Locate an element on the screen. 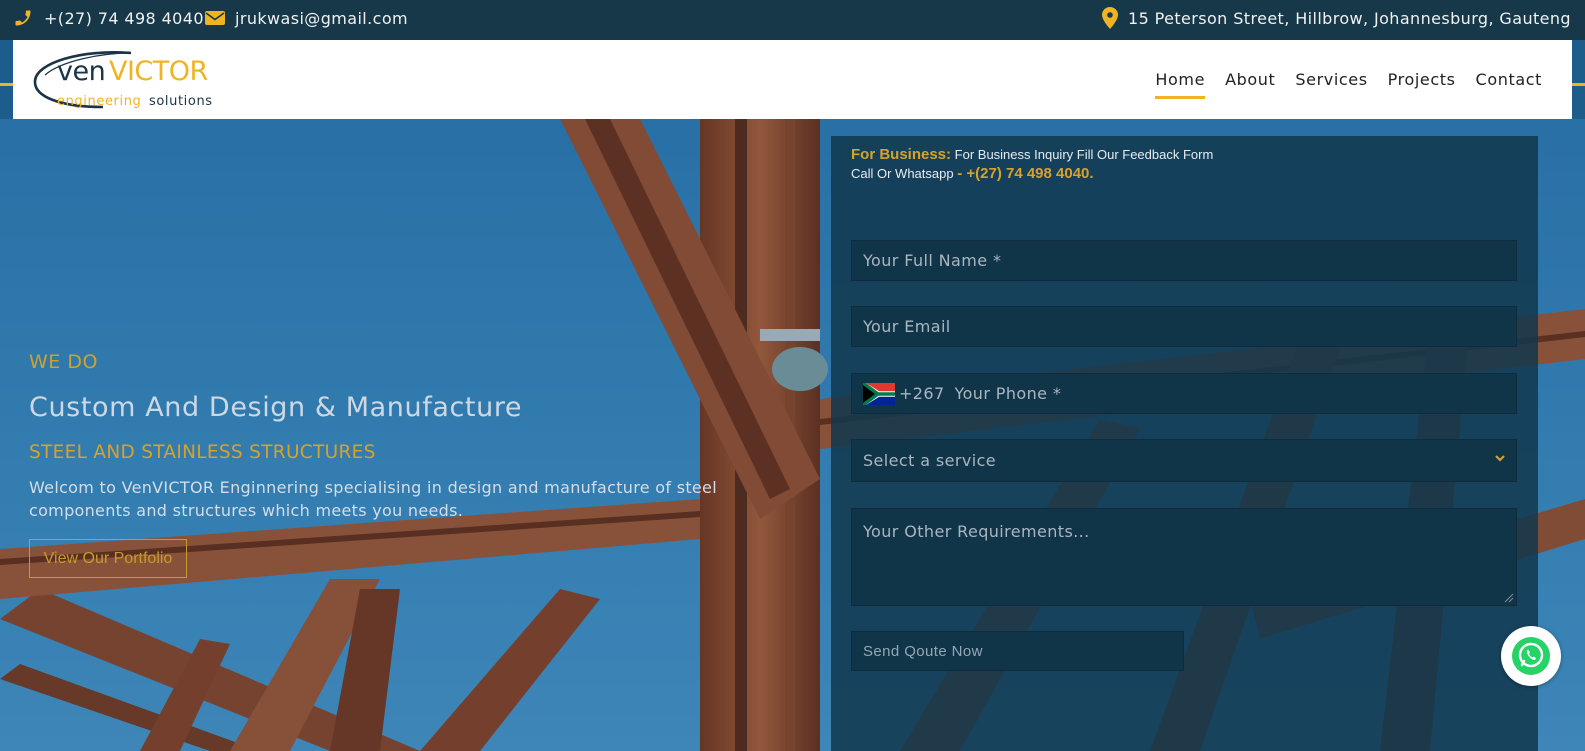 The width and height of the screenshot is (1585, 751). main-nav: Home About Services Projects Contact is located at coordinates (1348, 79).